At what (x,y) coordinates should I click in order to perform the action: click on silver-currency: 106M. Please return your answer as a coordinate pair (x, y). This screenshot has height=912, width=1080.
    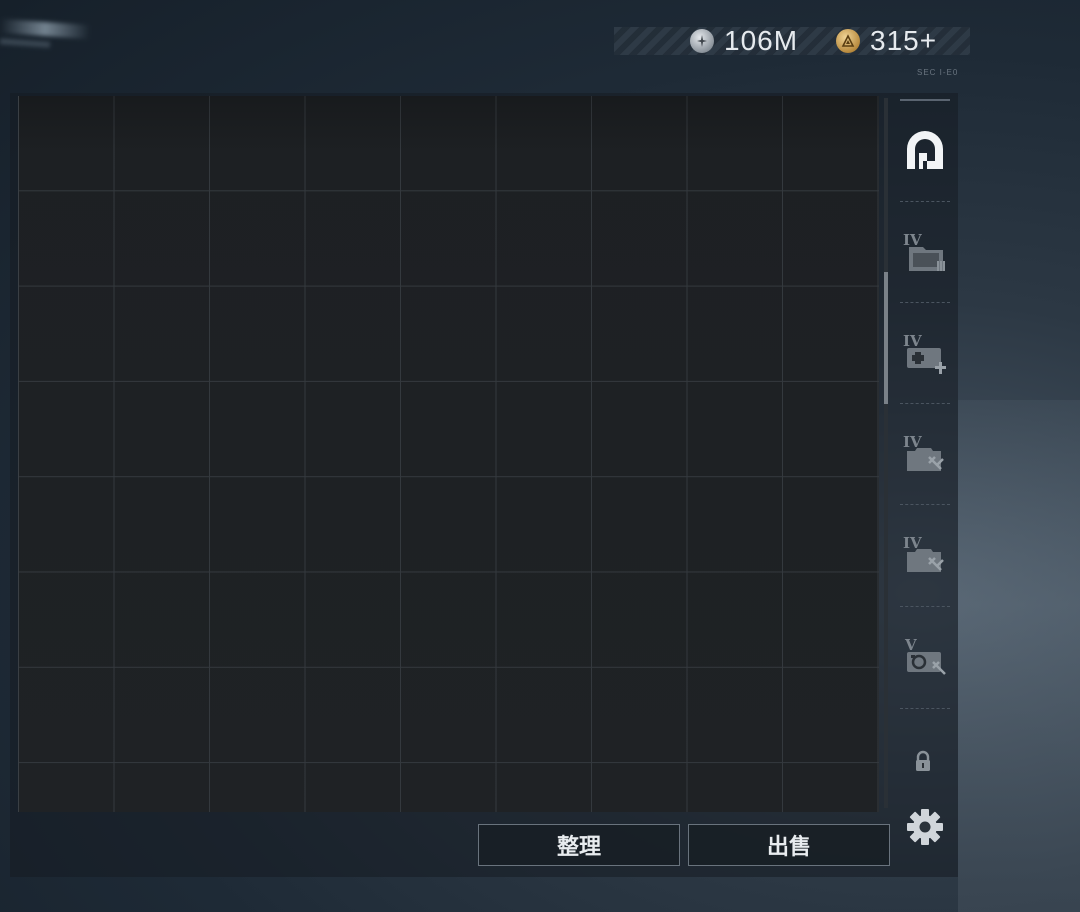
    Looking at the image, I should click on (744, 40).